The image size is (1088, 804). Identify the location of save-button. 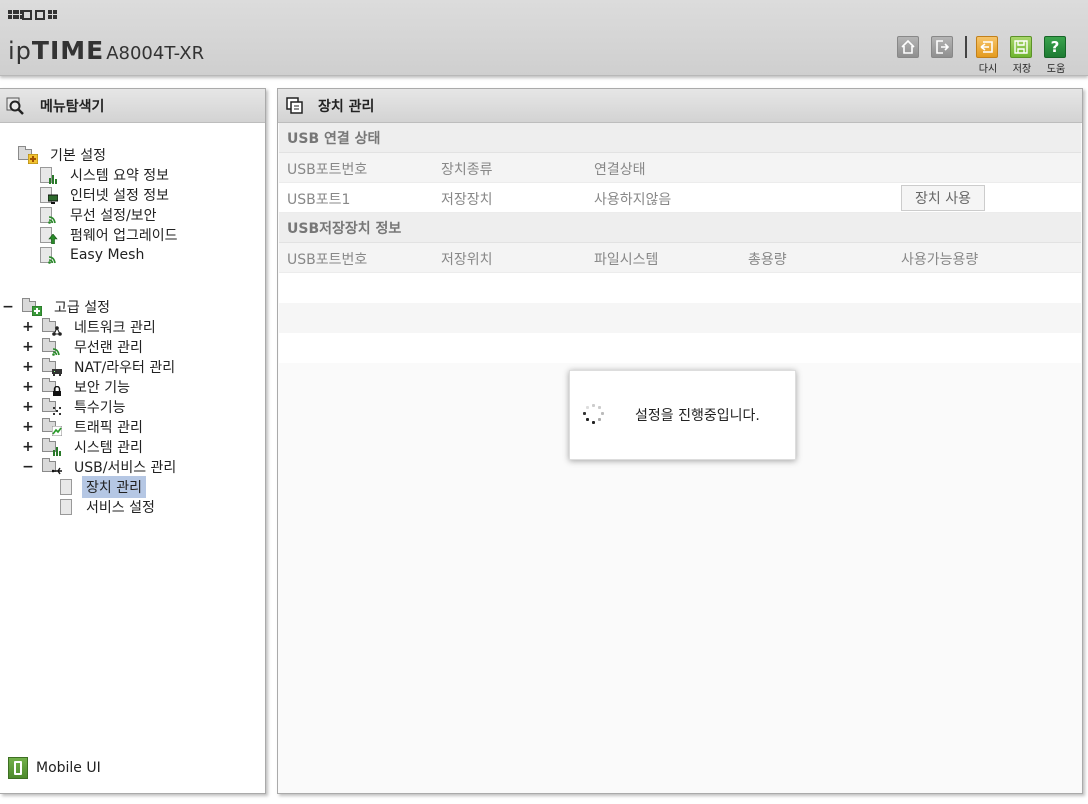
(1021, 47).